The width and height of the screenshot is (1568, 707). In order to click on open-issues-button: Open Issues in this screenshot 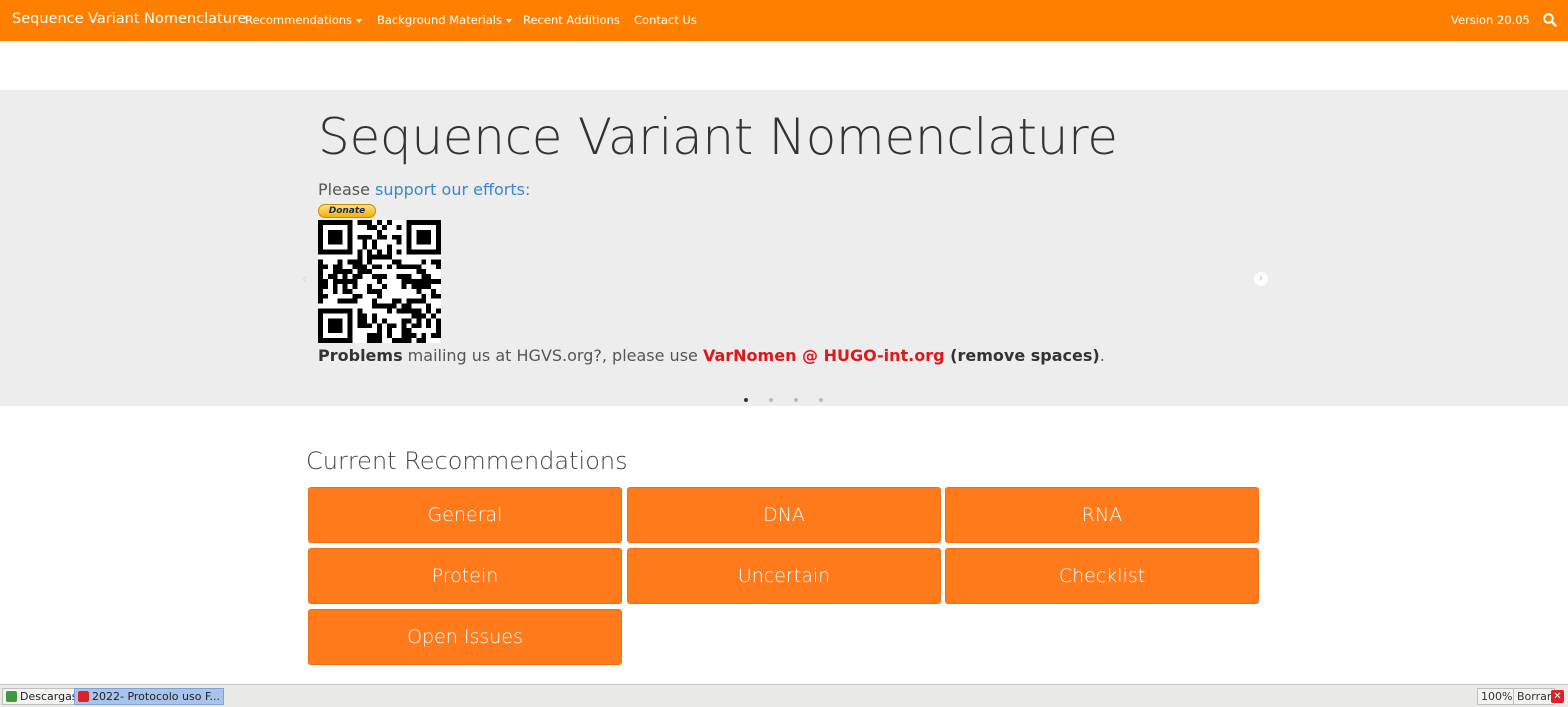, I will do `click(465, 637)`.